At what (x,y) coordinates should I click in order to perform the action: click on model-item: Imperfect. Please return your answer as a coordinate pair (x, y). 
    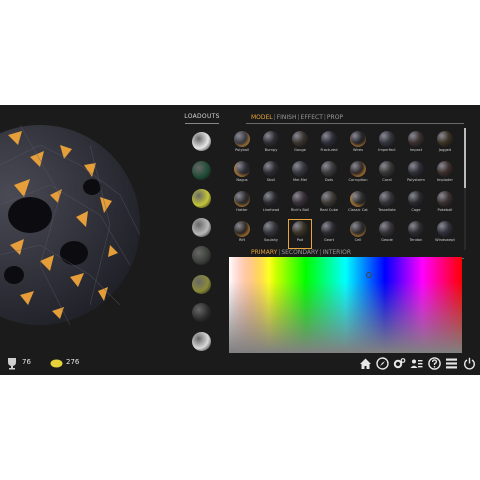
    Looking at the image, I should click on (387, 144).